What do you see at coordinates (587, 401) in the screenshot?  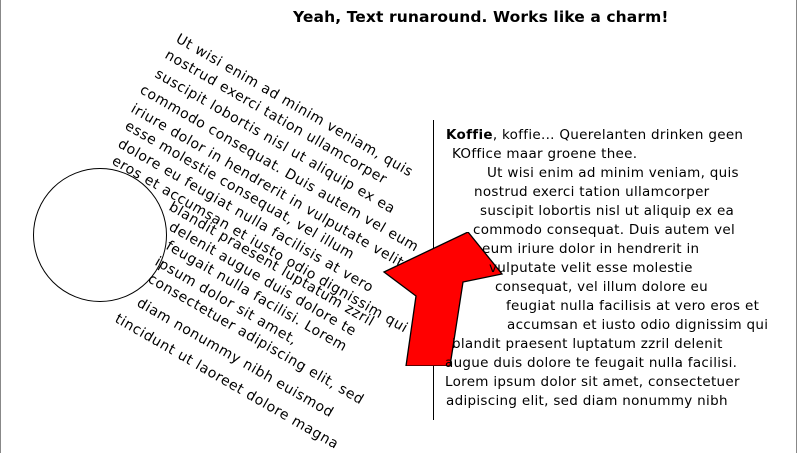 I see `text-line: adipiscing elit, sed diam nonummy nibh` at bounding box center [587, 401].